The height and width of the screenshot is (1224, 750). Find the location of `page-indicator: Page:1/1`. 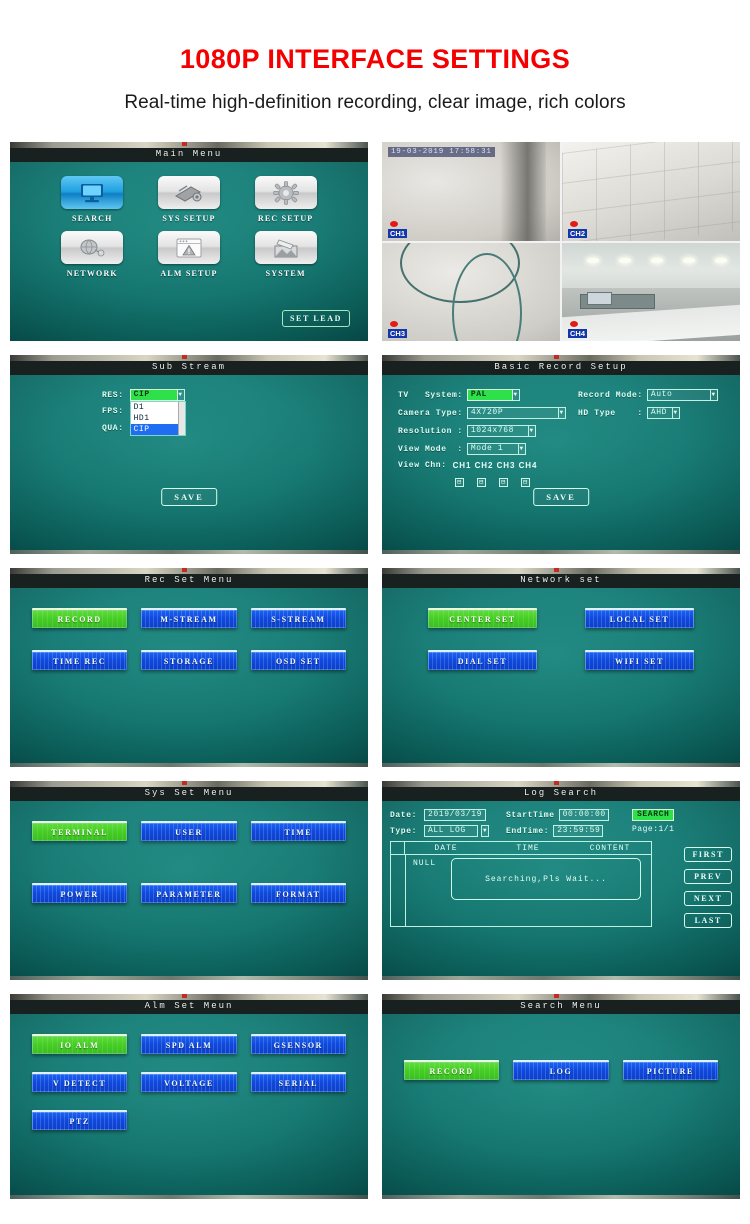

page-indicator: Page:1/1 is located at coordinates (653, 829).